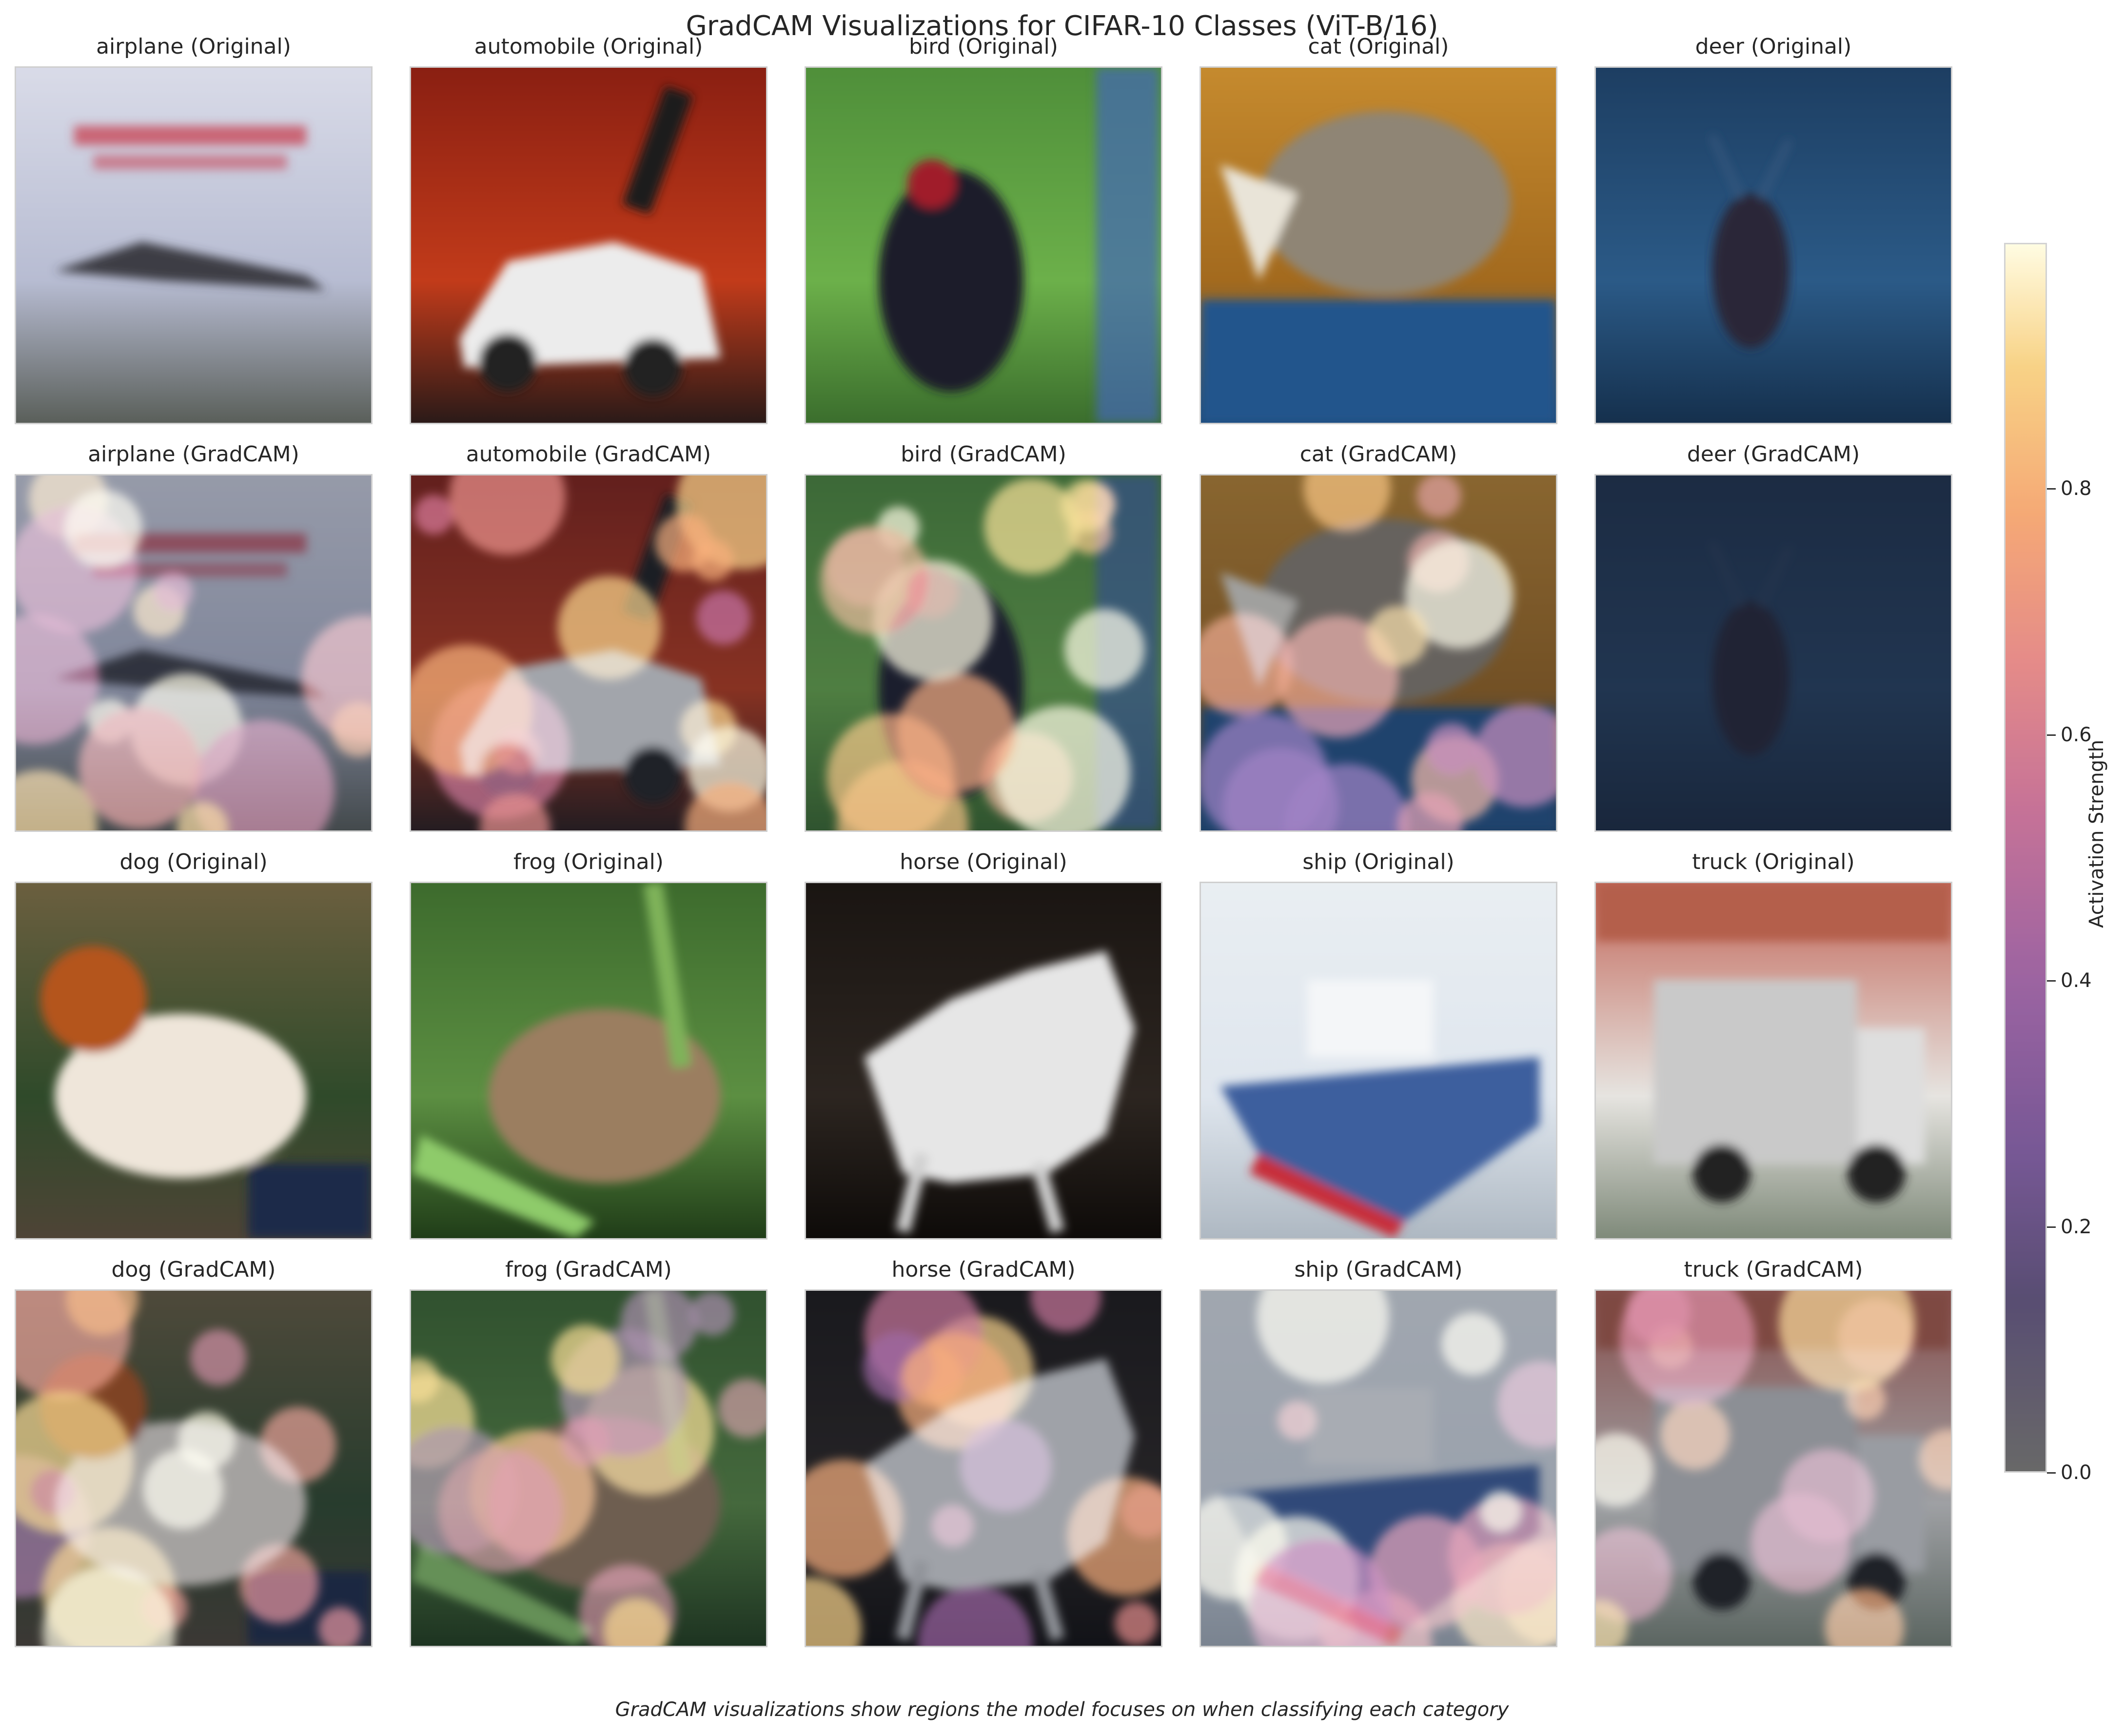 The width and height of the screenshot is (2124, 1736). What do you see at coordinates (588, 653) in the screenshot?
I see `automobile-gradcam-image` at bounding box center [588, 653].